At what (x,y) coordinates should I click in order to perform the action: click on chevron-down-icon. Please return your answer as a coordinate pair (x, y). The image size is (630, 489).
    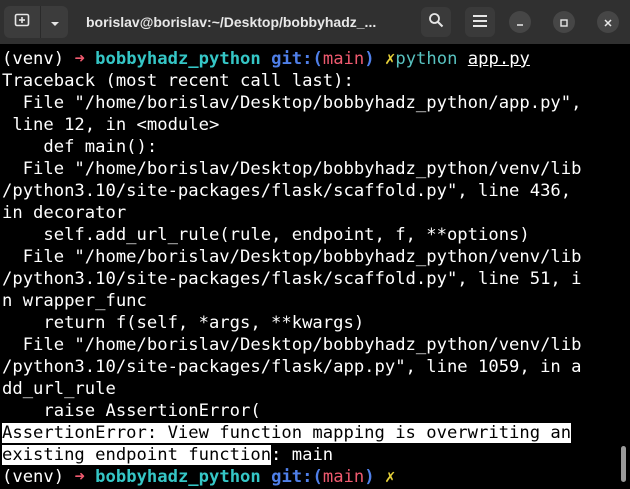
    Looking at the image, I should click on (55, 22).